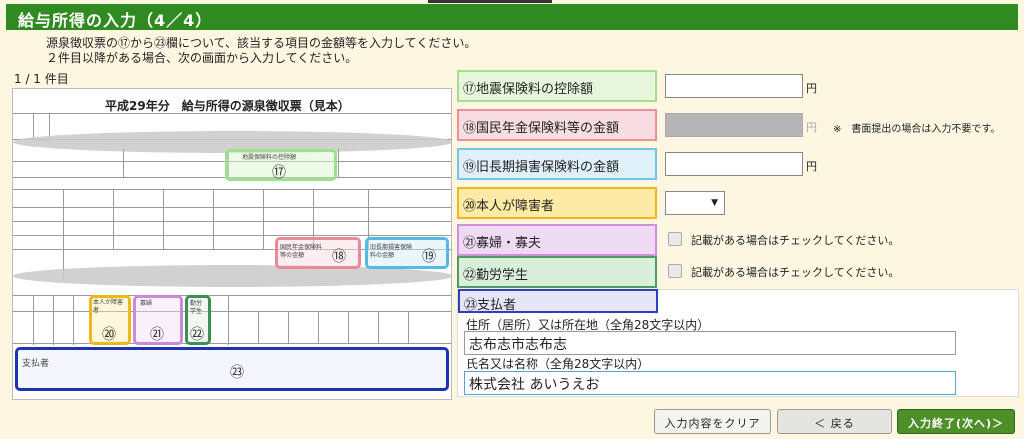 The height and width of the screenshot is (439, 1024). What do you see at coordinates (109, 335) in the screenshot?
I see `form-area-20-marker: ⑳` at bounding box center [109, 335].